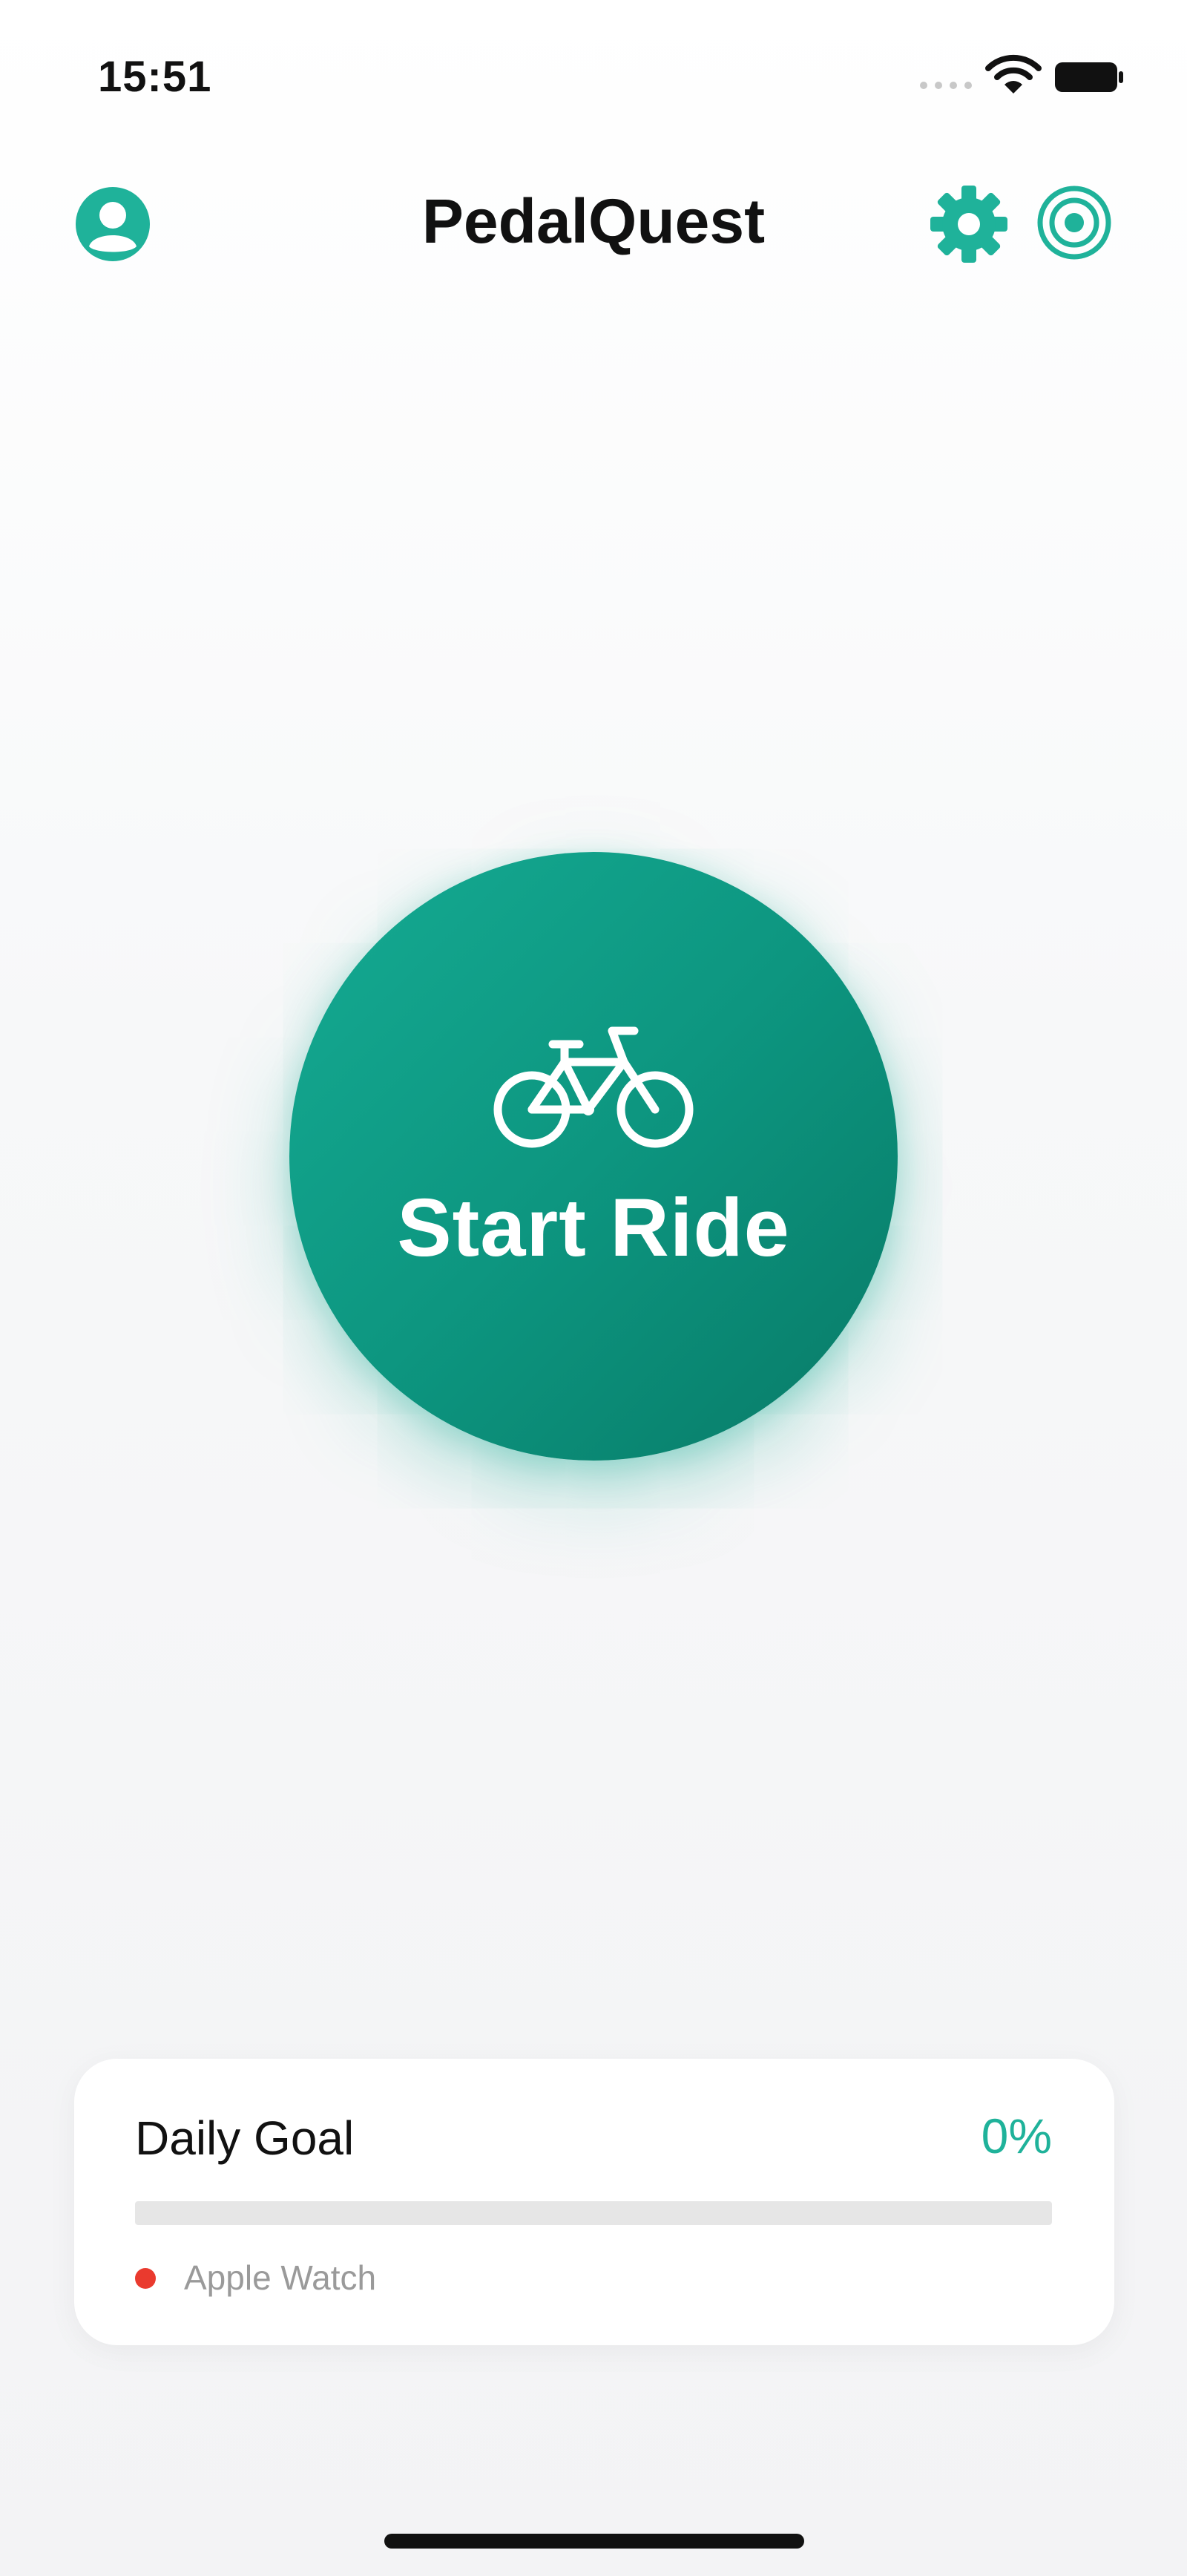 Image resolution: width=1187 pixels, height=2576 pixels. I want to click on status-time: 15:51, so click(155, 77).